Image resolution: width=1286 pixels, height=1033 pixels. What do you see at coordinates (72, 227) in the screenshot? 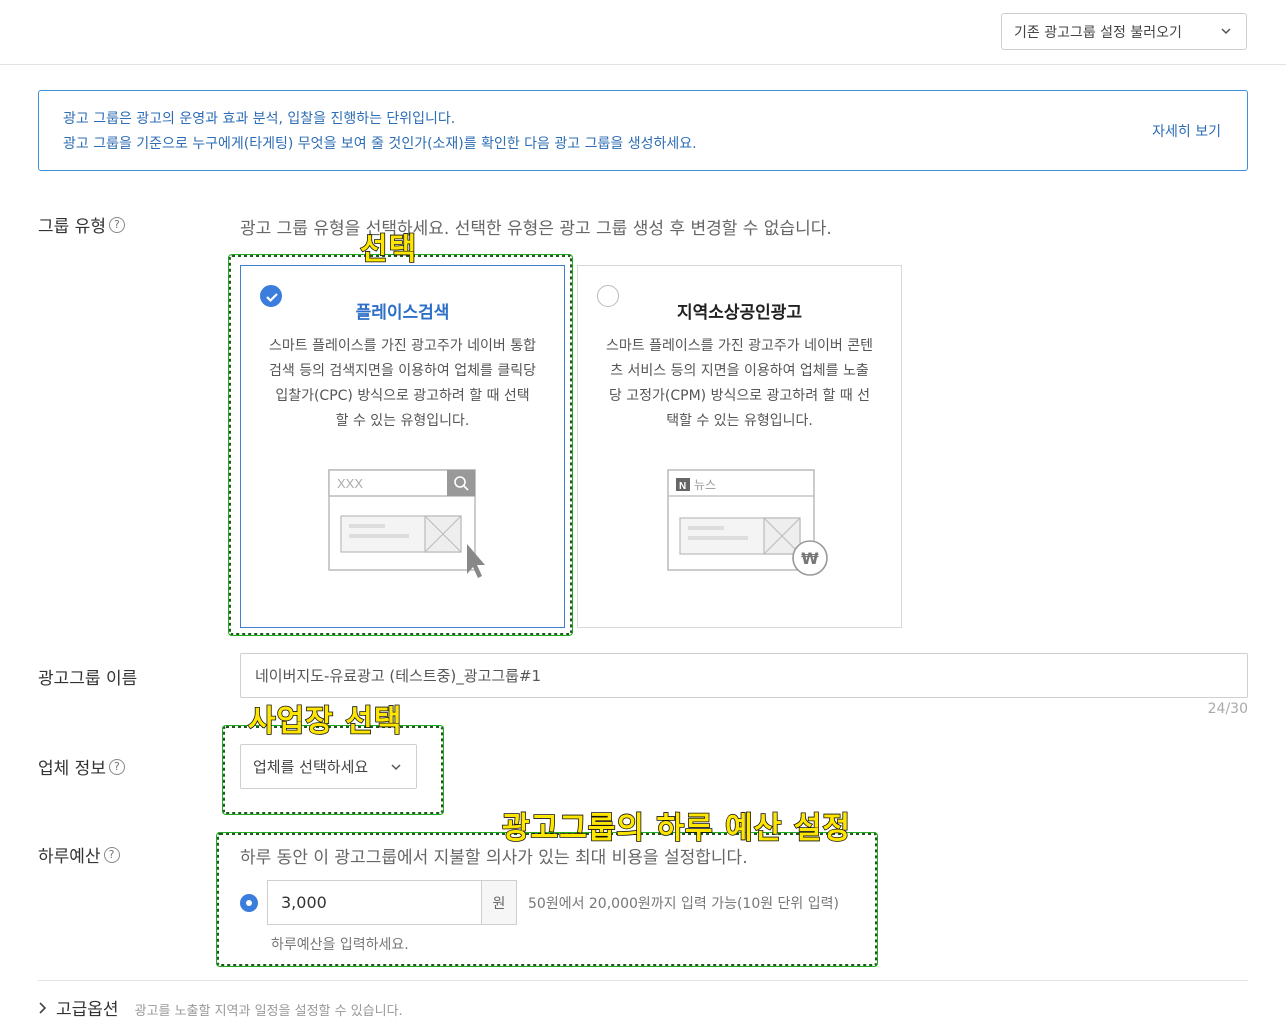
I see `group-type-label-text: 그룹 유형` at bounding box center [72, 227].